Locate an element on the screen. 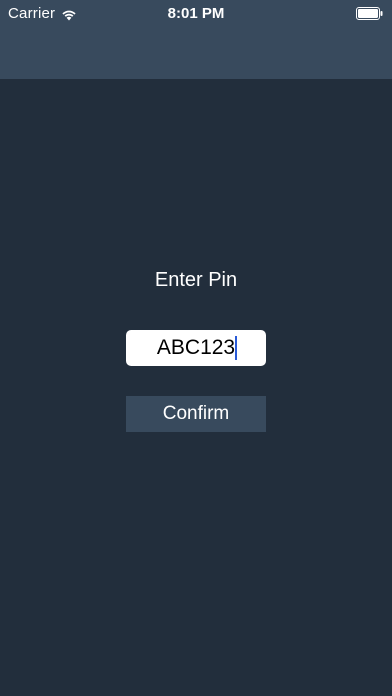  enter-pin-label: Enter Pin is located at coordinates (196, 280).